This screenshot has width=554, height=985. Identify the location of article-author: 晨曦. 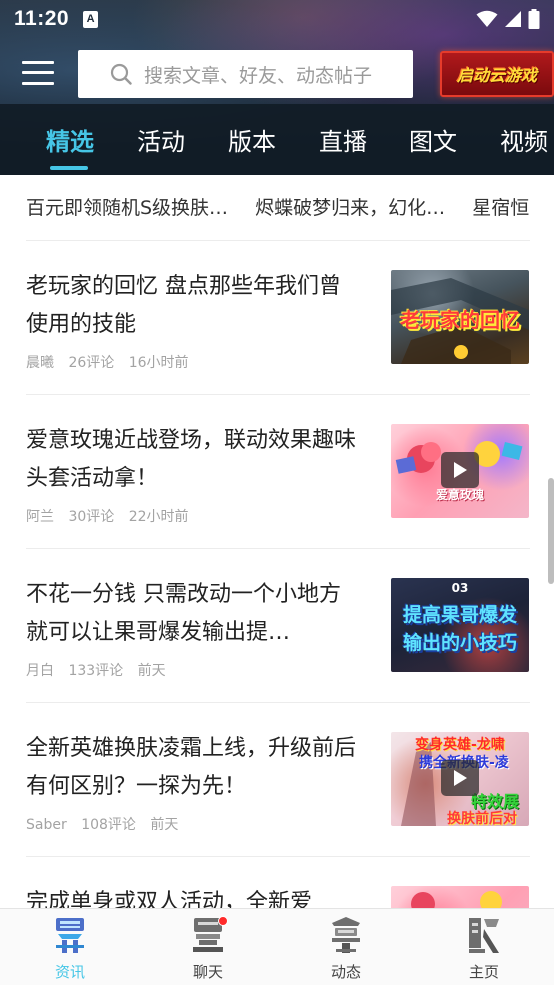
(40, 363).